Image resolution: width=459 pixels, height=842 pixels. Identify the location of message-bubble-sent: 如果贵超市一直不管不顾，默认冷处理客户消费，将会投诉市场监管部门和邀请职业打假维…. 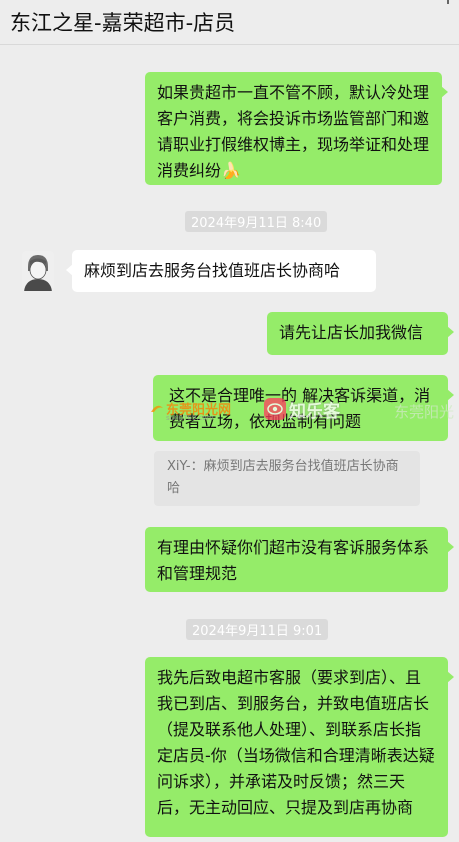
(296, 128).